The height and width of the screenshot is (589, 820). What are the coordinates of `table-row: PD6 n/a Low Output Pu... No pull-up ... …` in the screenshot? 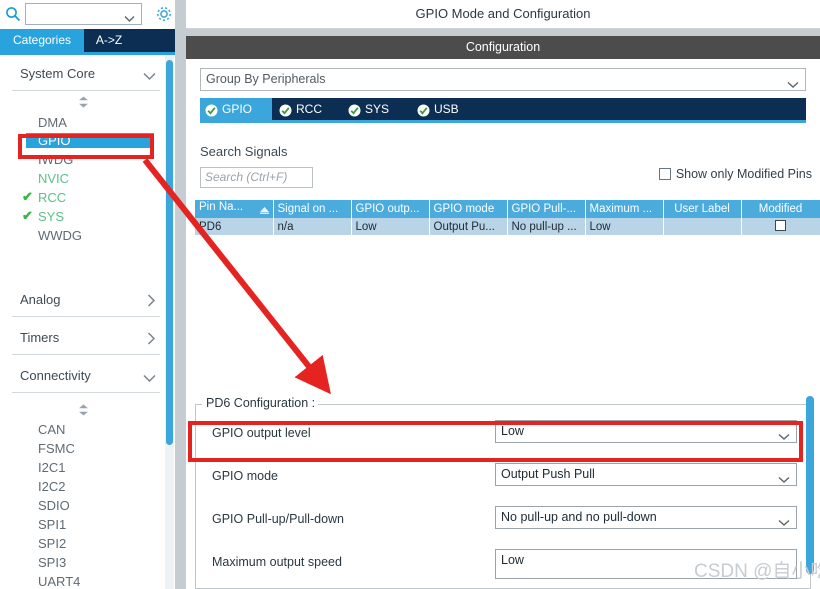 It's located at (507, 226).